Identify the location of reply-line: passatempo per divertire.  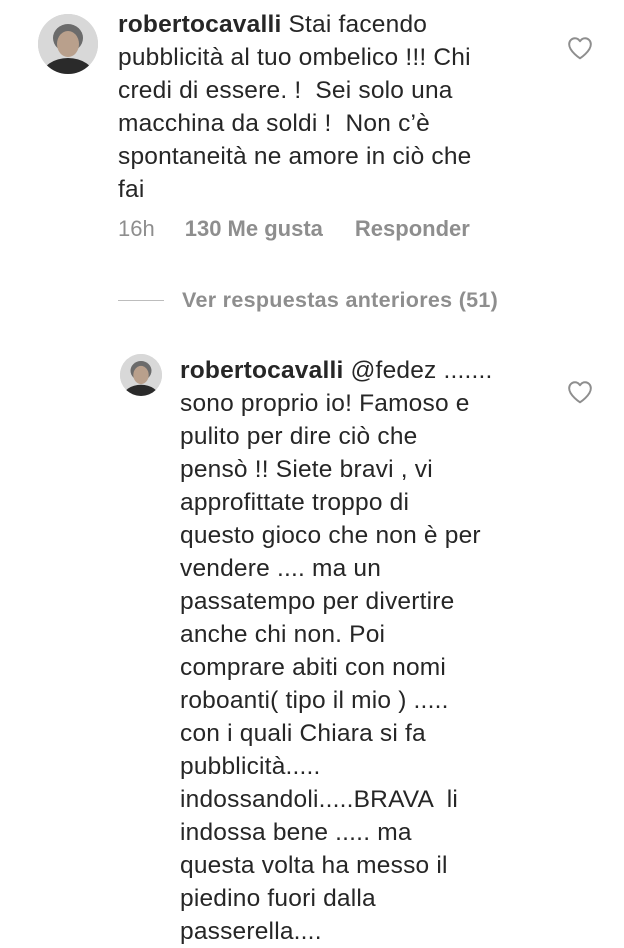
(317, 601).